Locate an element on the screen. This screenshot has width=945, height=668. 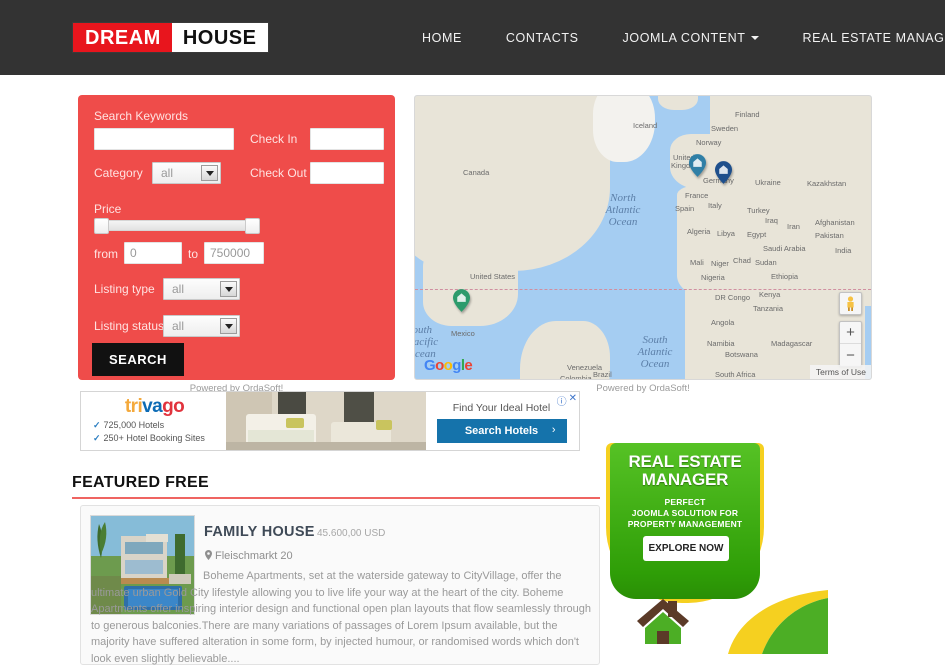
banner-title: REAL ESTATE MANAGER is located at coordinates (685, 466).